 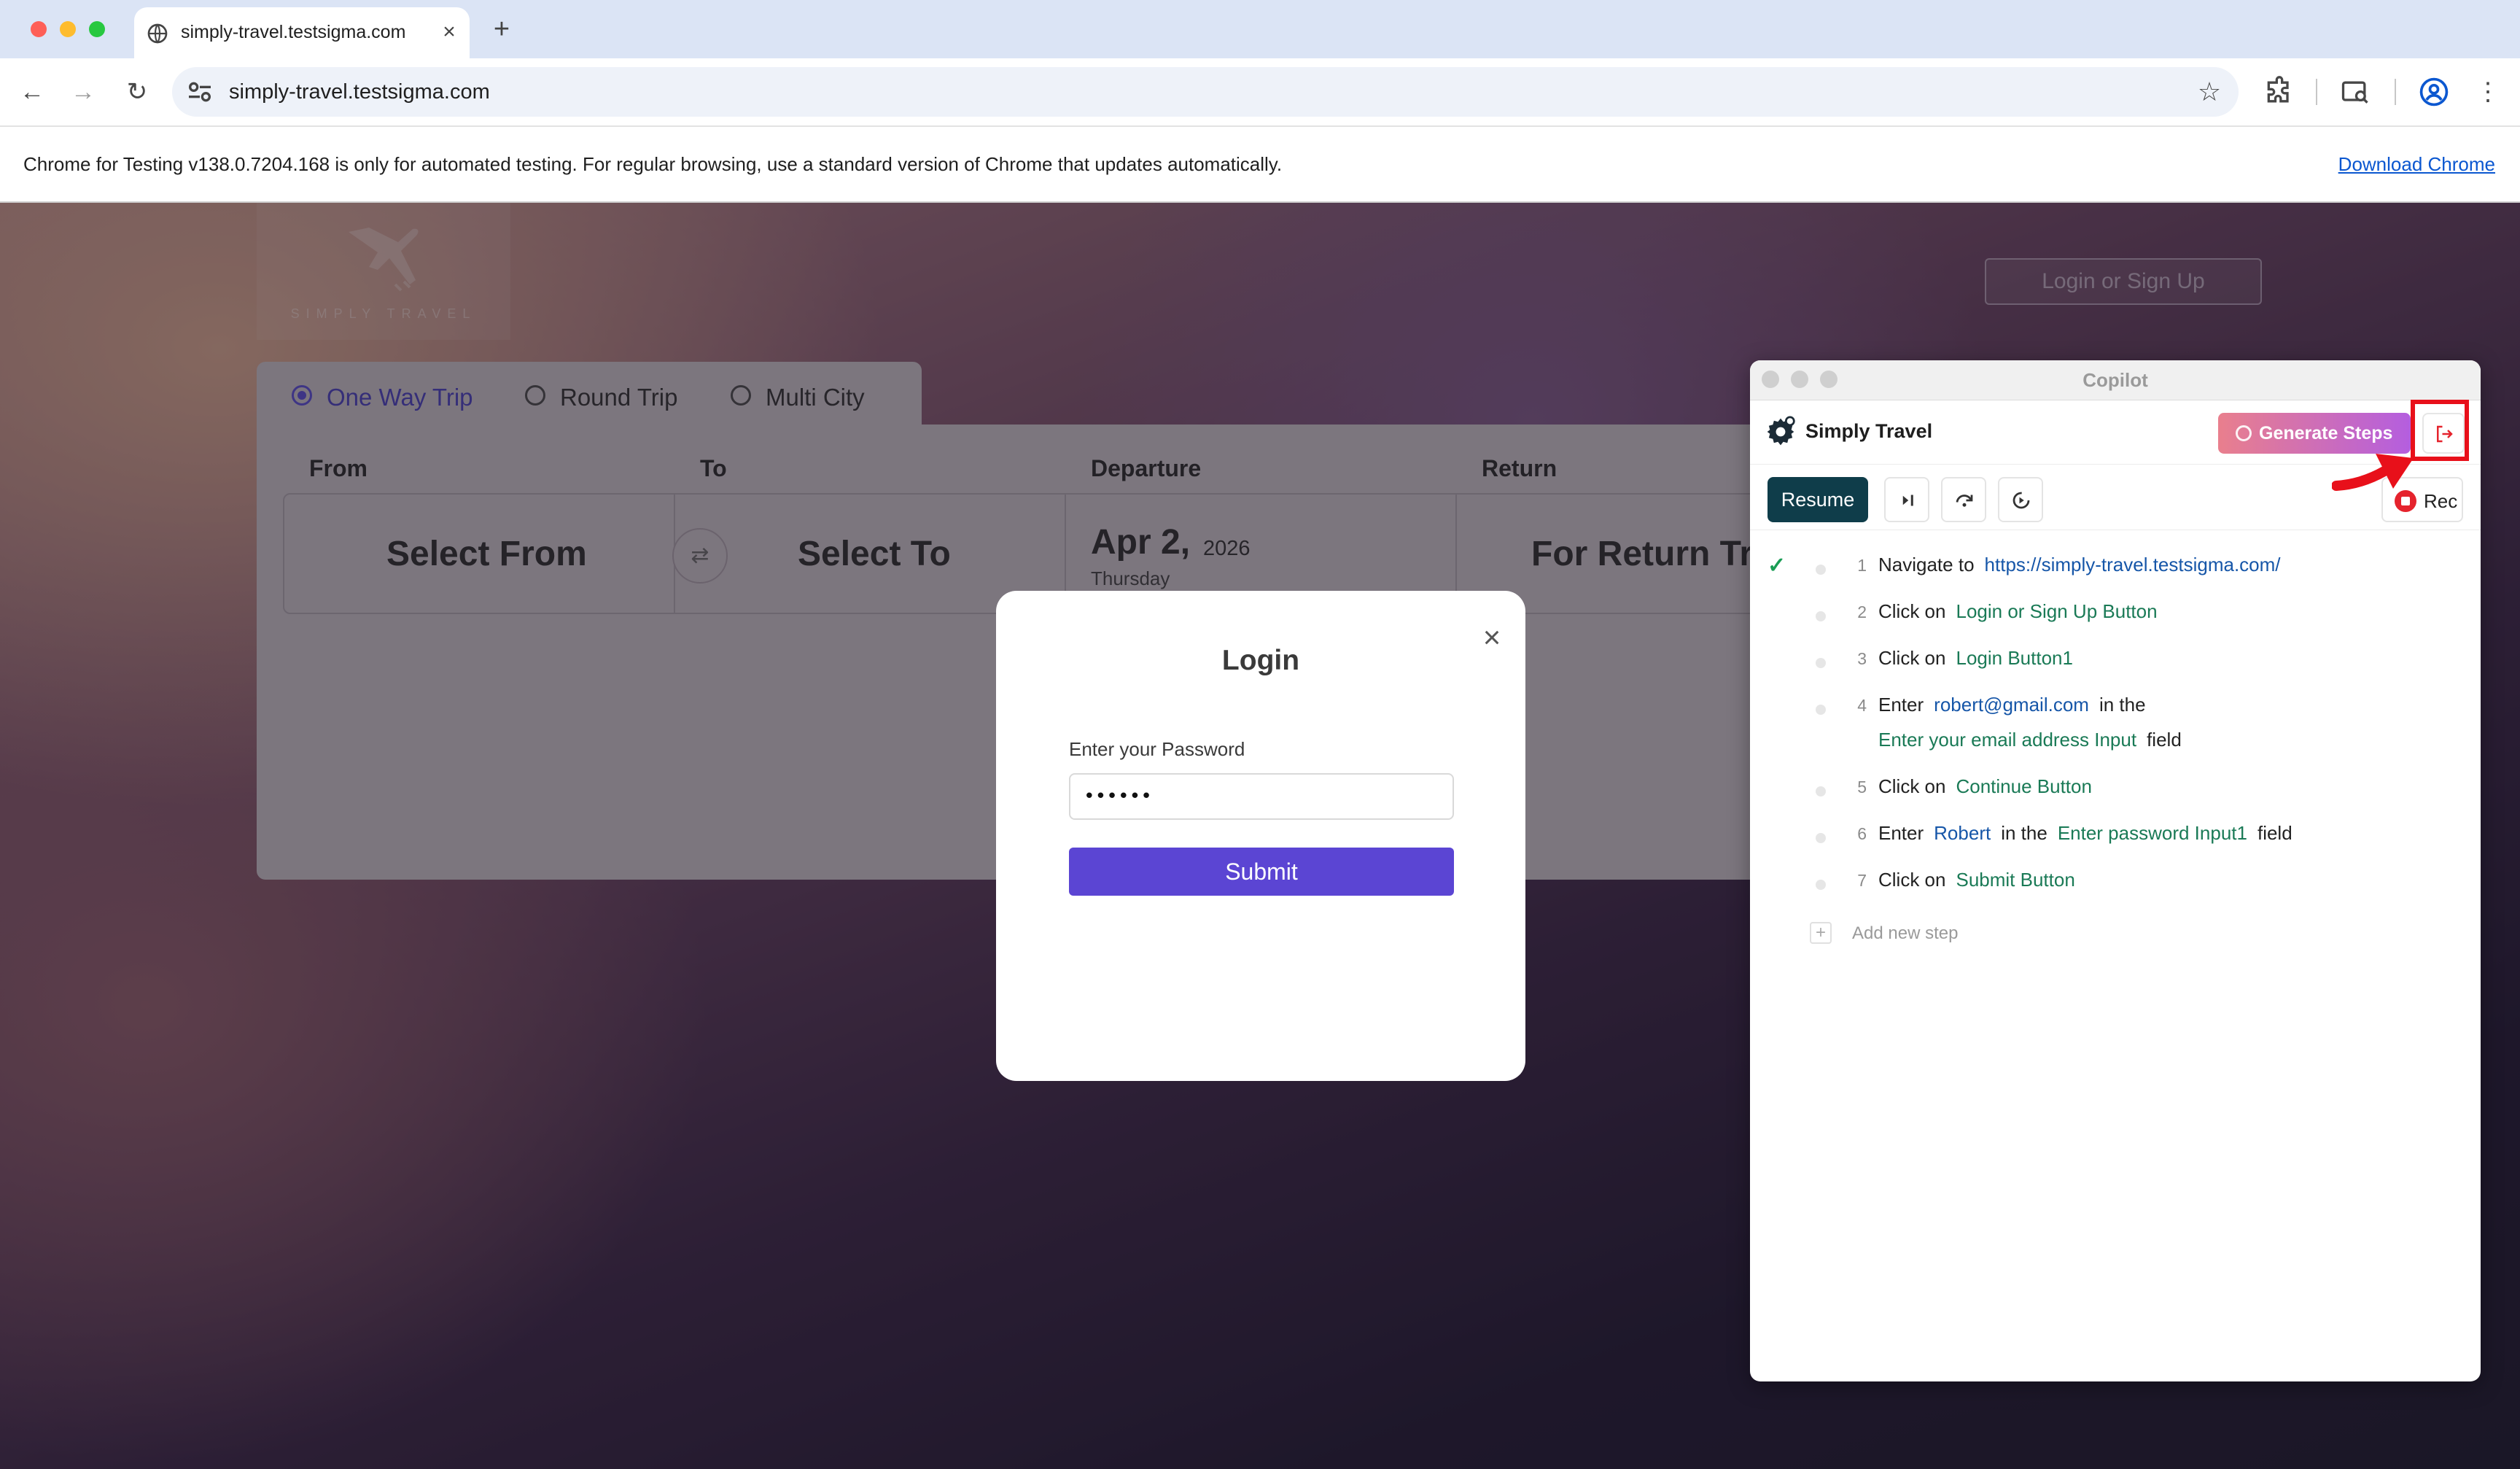 I want to click on tab-title: simply-travel.testsigma.com, so click(x=293, y=32).